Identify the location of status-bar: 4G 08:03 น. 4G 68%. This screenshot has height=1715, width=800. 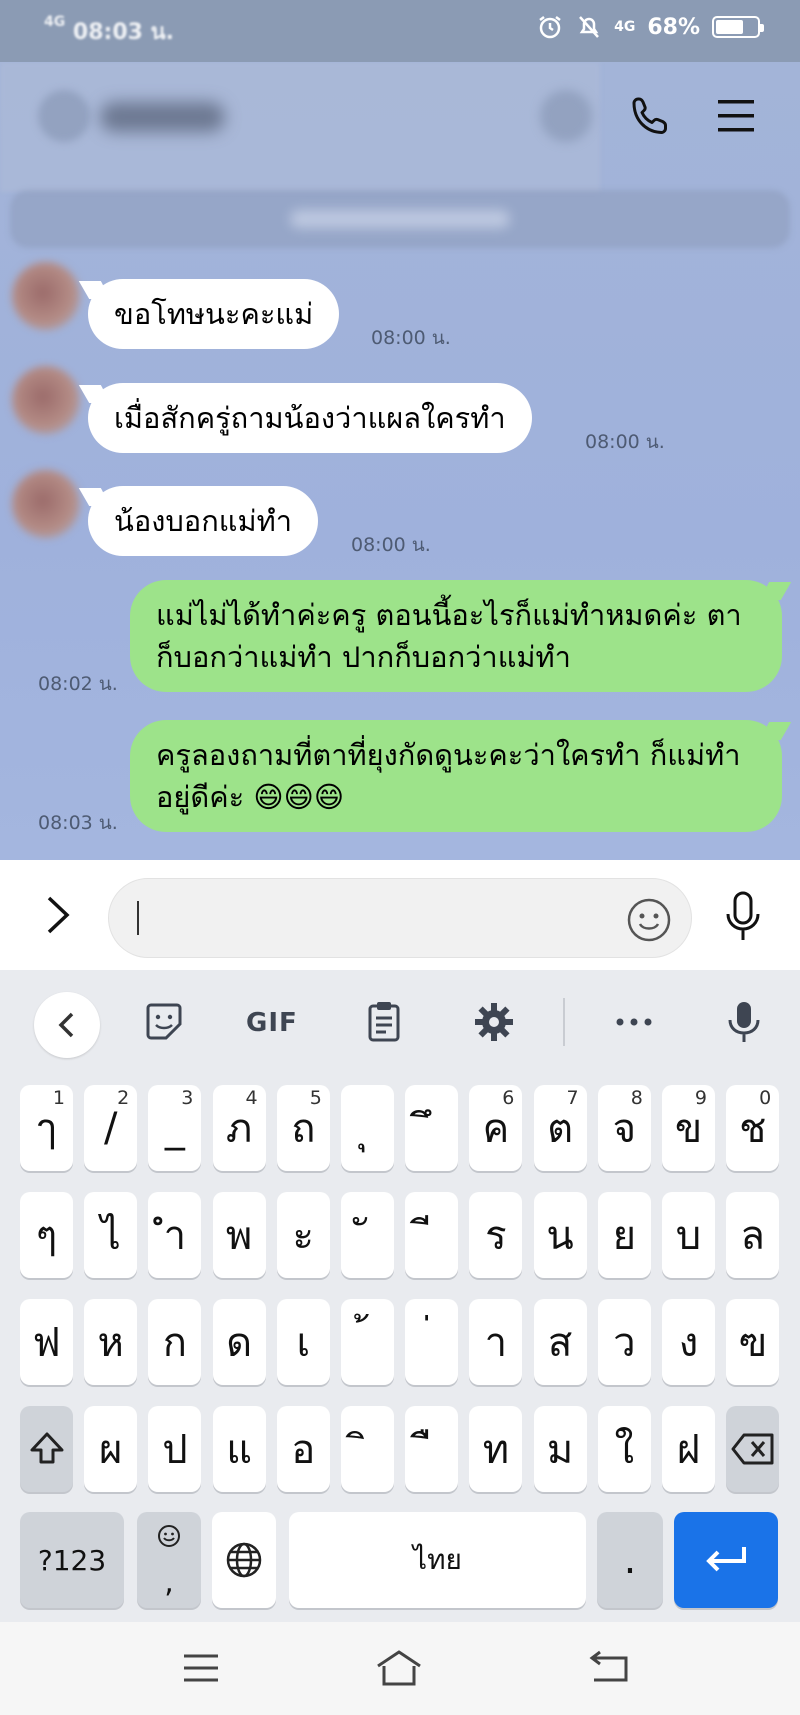
(400, 31).